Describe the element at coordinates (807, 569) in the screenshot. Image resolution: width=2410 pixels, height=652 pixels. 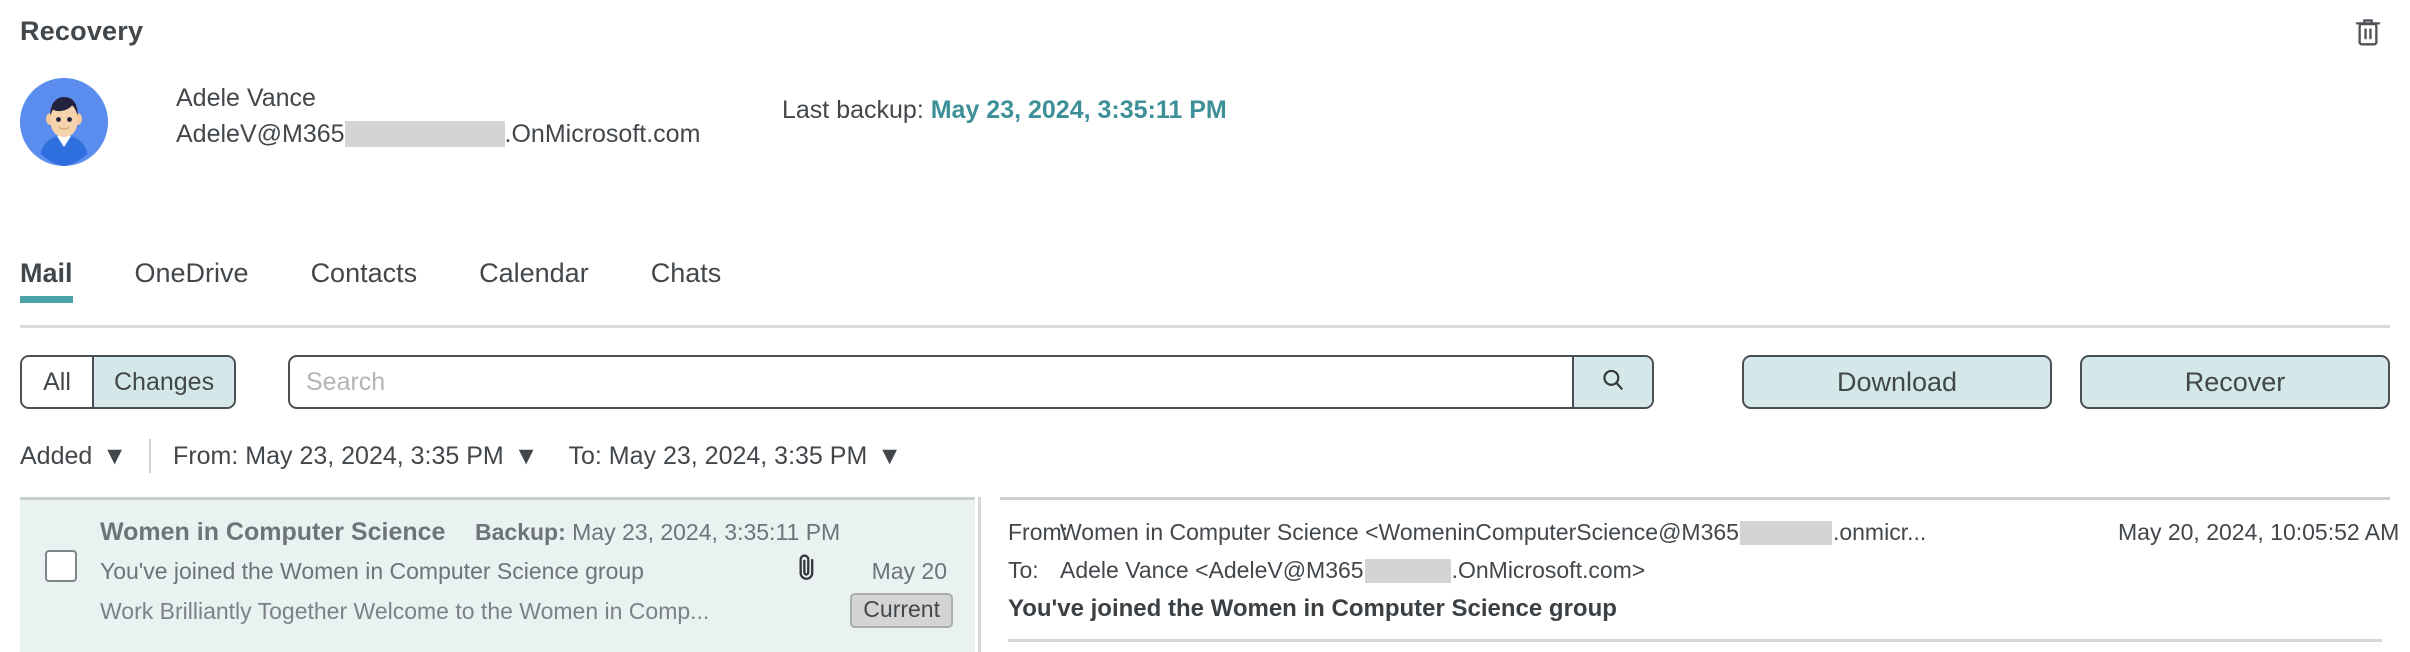
I see `paperclip-icon` at that location.